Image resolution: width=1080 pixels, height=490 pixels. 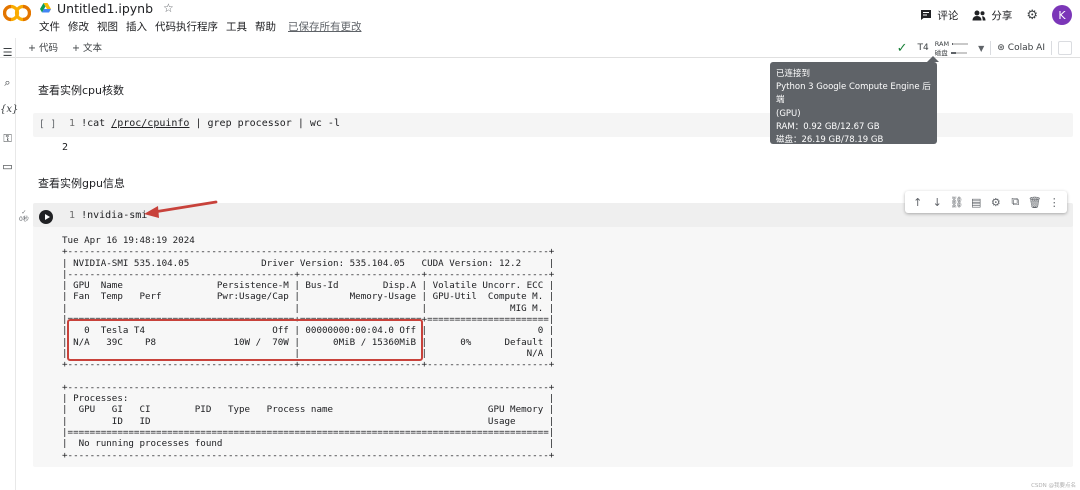 I want to click on disk-meter: 磁盘, so click(x=951, y=53).